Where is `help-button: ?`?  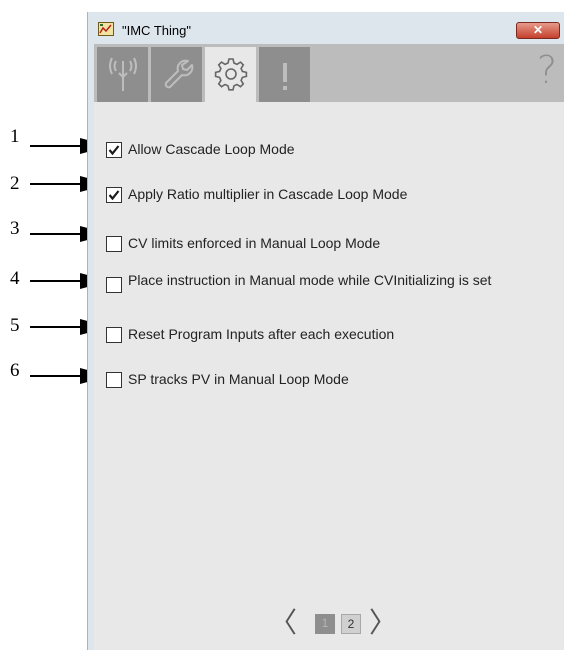
help-button: ? is located at coordinates (539, 73).